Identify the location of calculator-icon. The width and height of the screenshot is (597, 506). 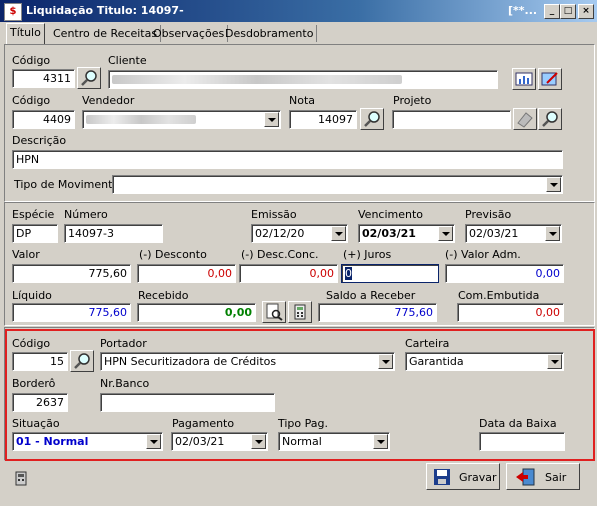
(300, 312).